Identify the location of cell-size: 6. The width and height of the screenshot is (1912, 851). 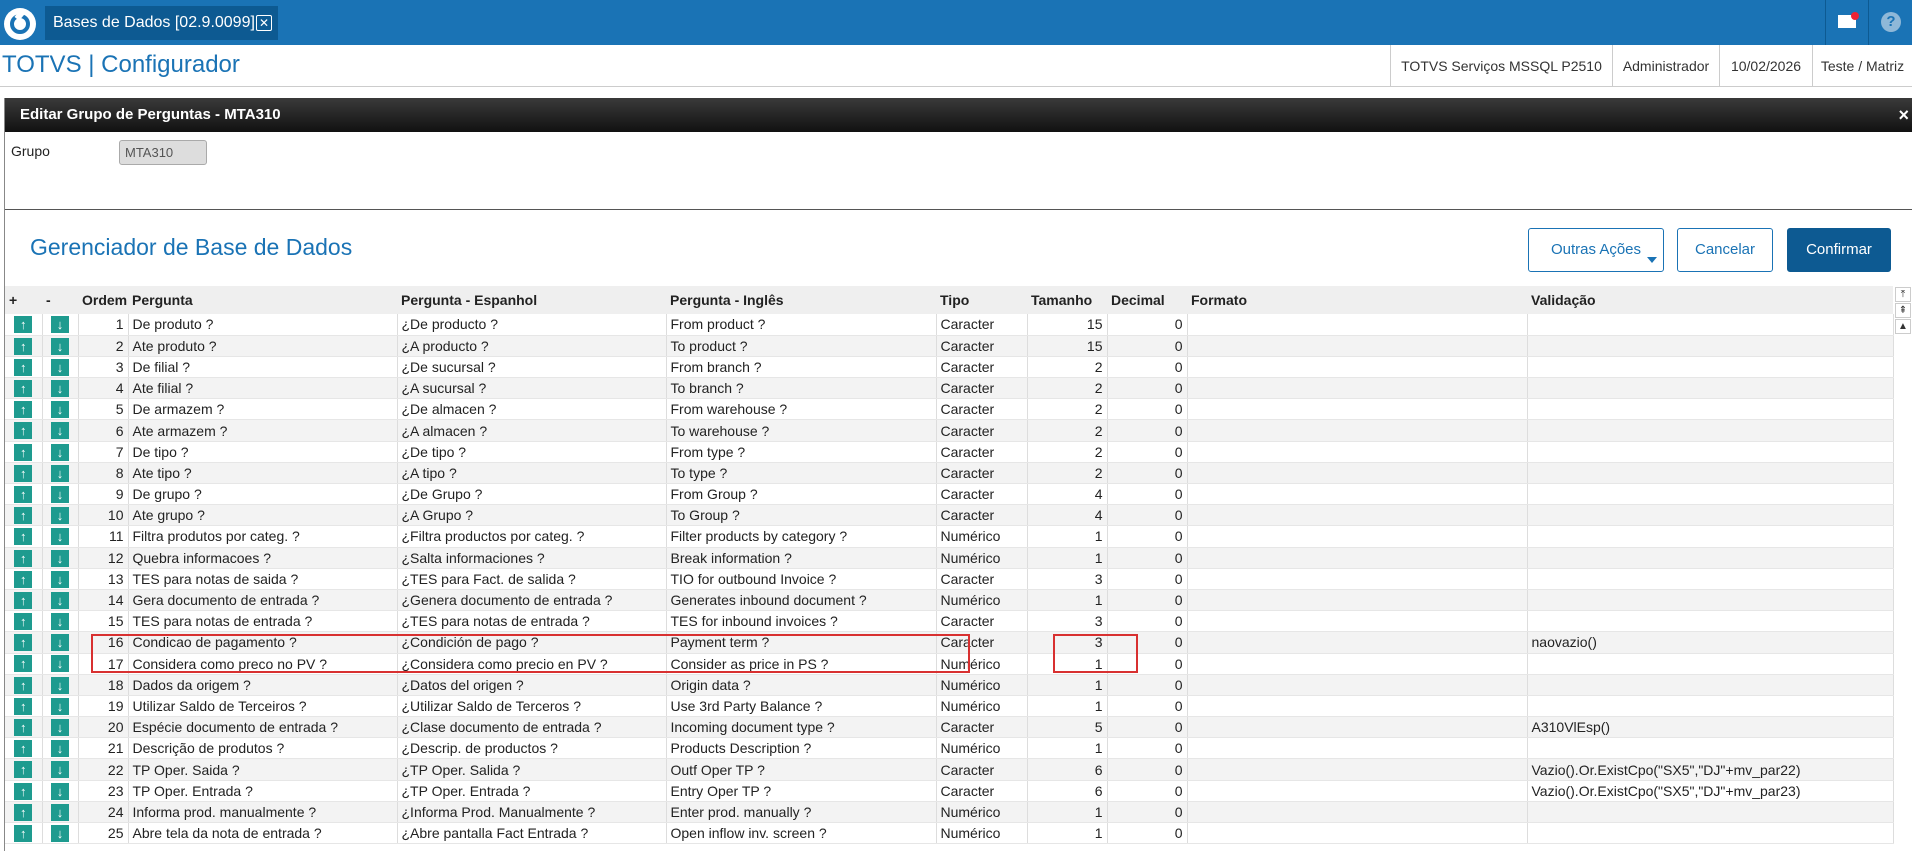
(1067, 791).